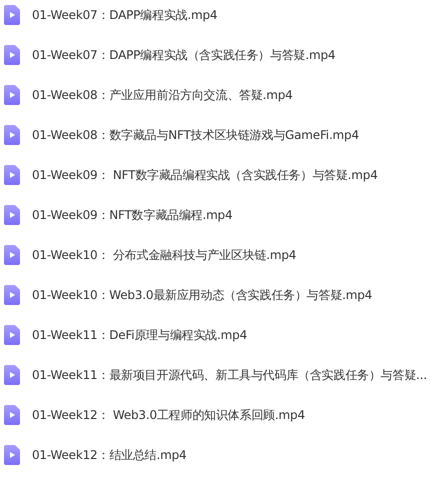 This screenshot has height=503, width=445. What do you see at coordinates (164, 255) in the screenshot?
I see `file-name: 01-Week10： 分布式金融科技与产业区块链.mp4` at bounding box center [164, 255].